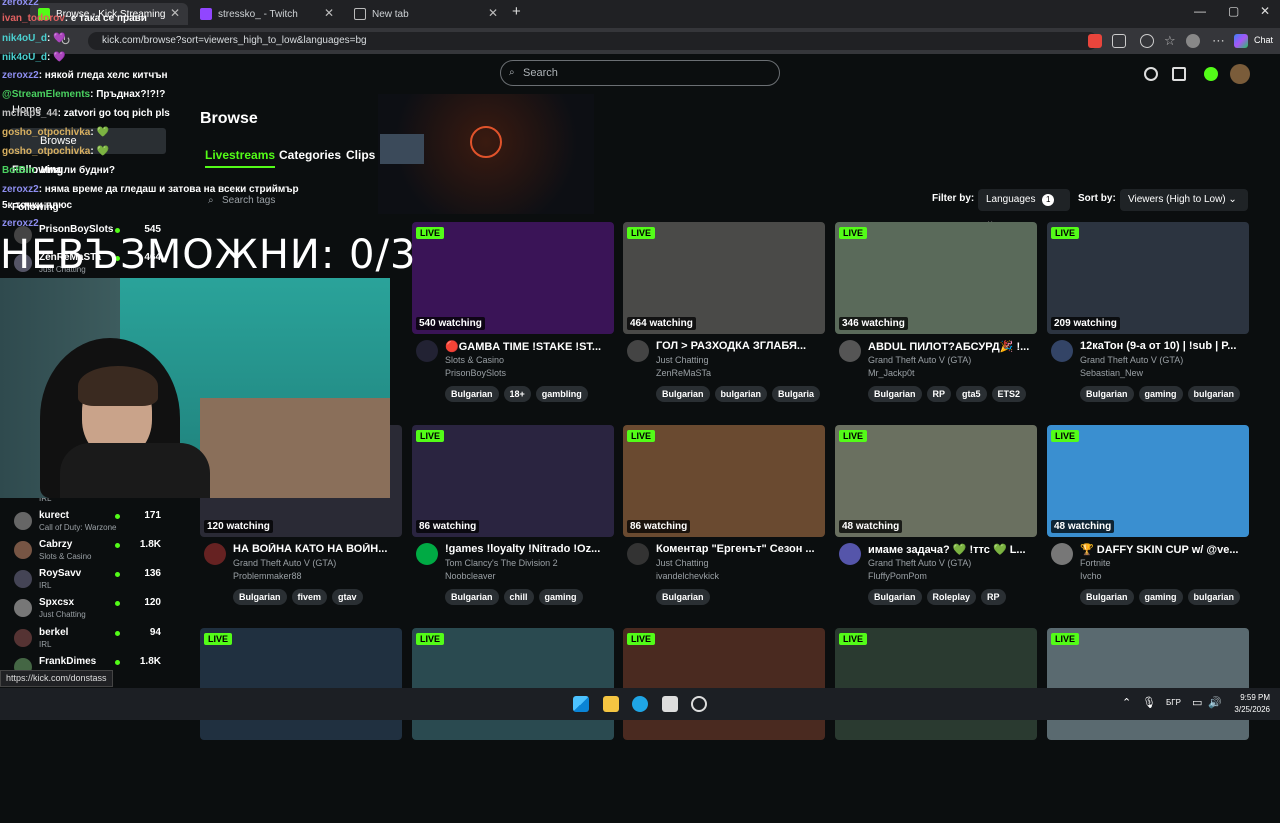 The height and width of the screenshot is (823, 1280). What do you see at coordinates (1126, 702) in the screenshot?
I see `tray-chevron-icon: ⌃` at bounding box center [1126, 702].